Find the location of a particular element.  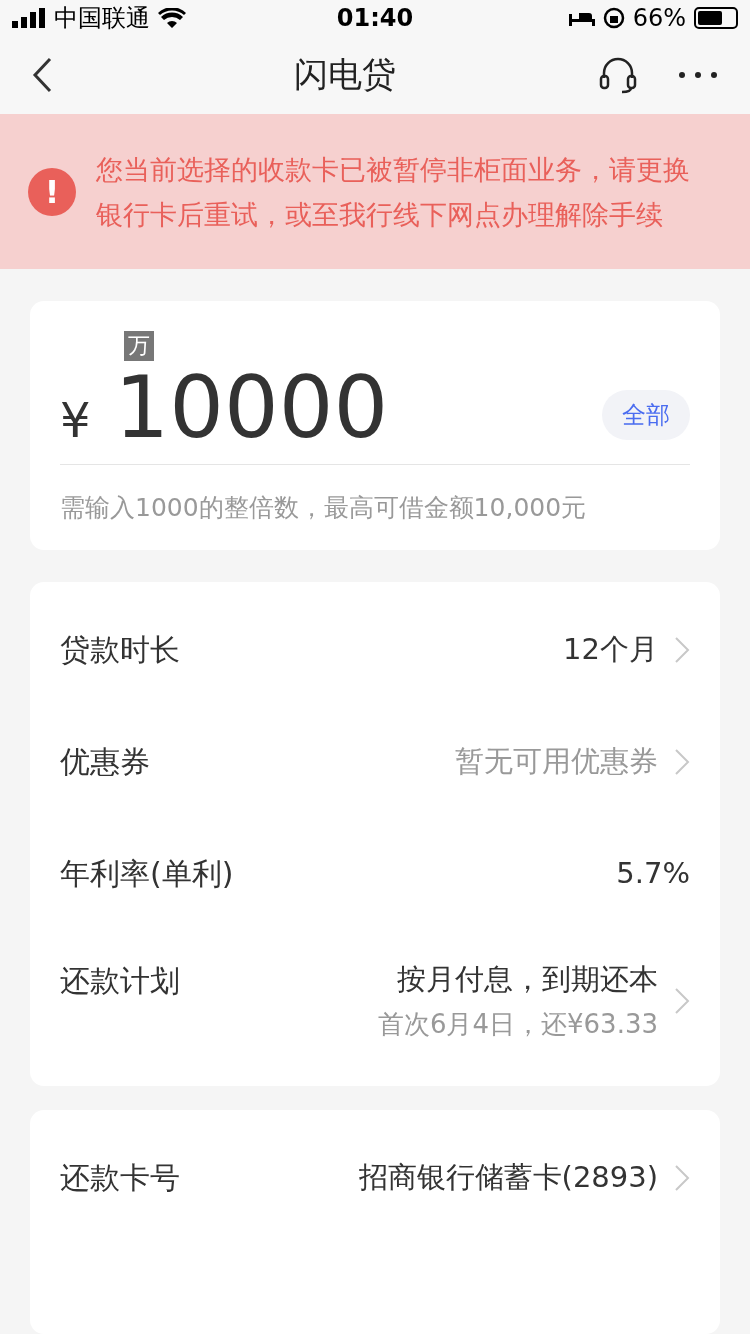

battery-text: 66% is located at coordinates (659, 18).